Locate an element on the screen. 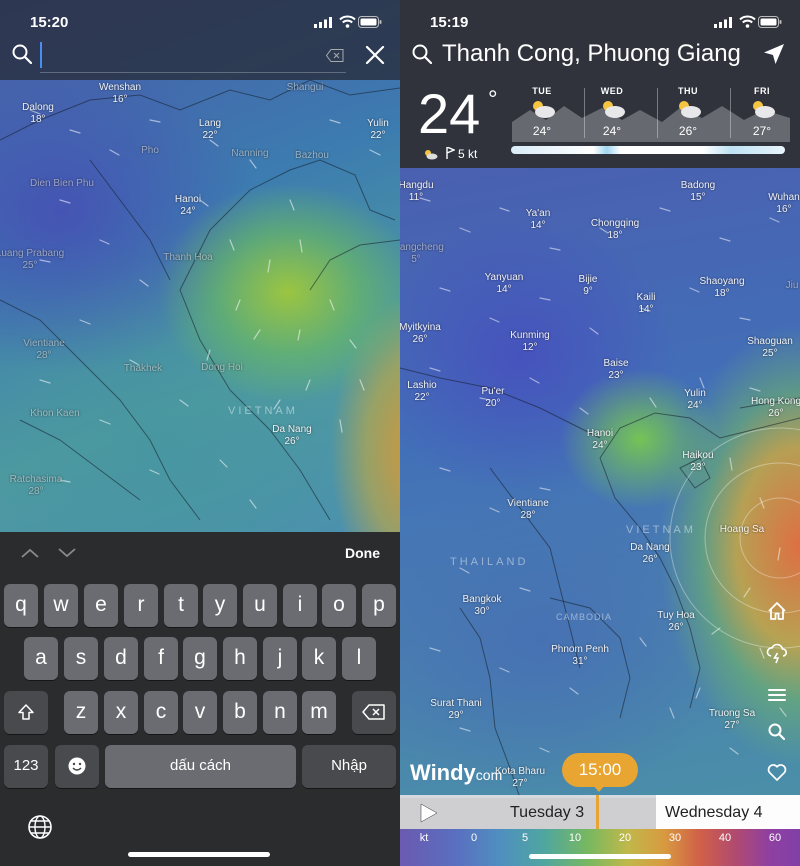 This screenshot has height=866, width=800. forecast-day: WED 24° is located at coordinates (612, 112).